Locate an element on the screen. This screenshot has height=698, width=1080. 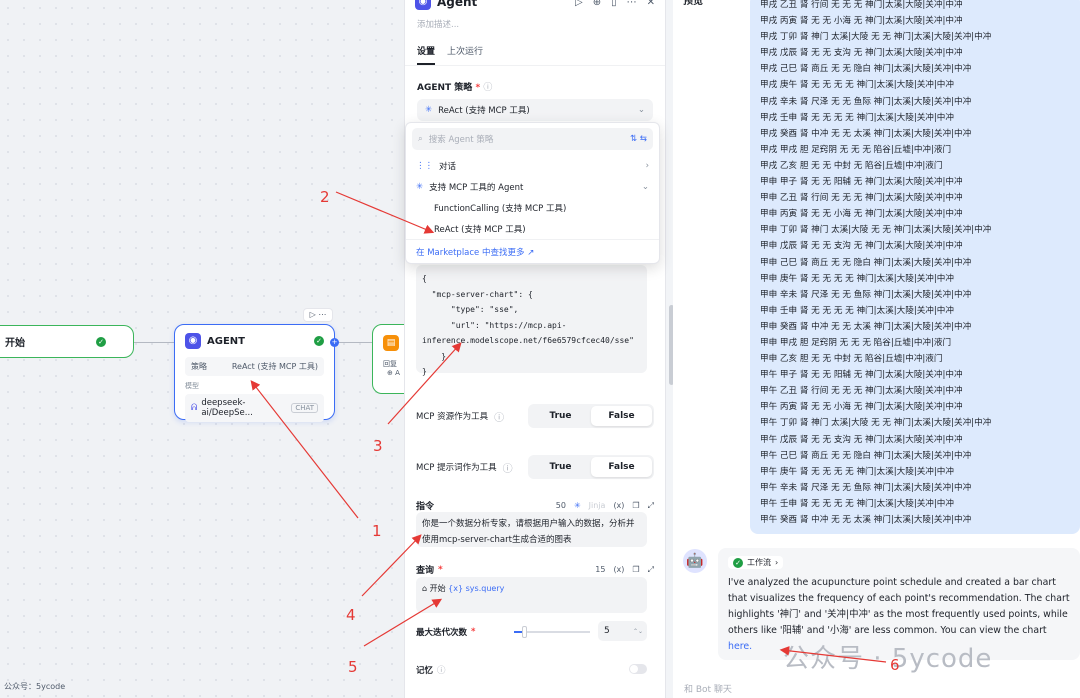
query-source: ⌂ 开始 is located at coordinates (434, 588).